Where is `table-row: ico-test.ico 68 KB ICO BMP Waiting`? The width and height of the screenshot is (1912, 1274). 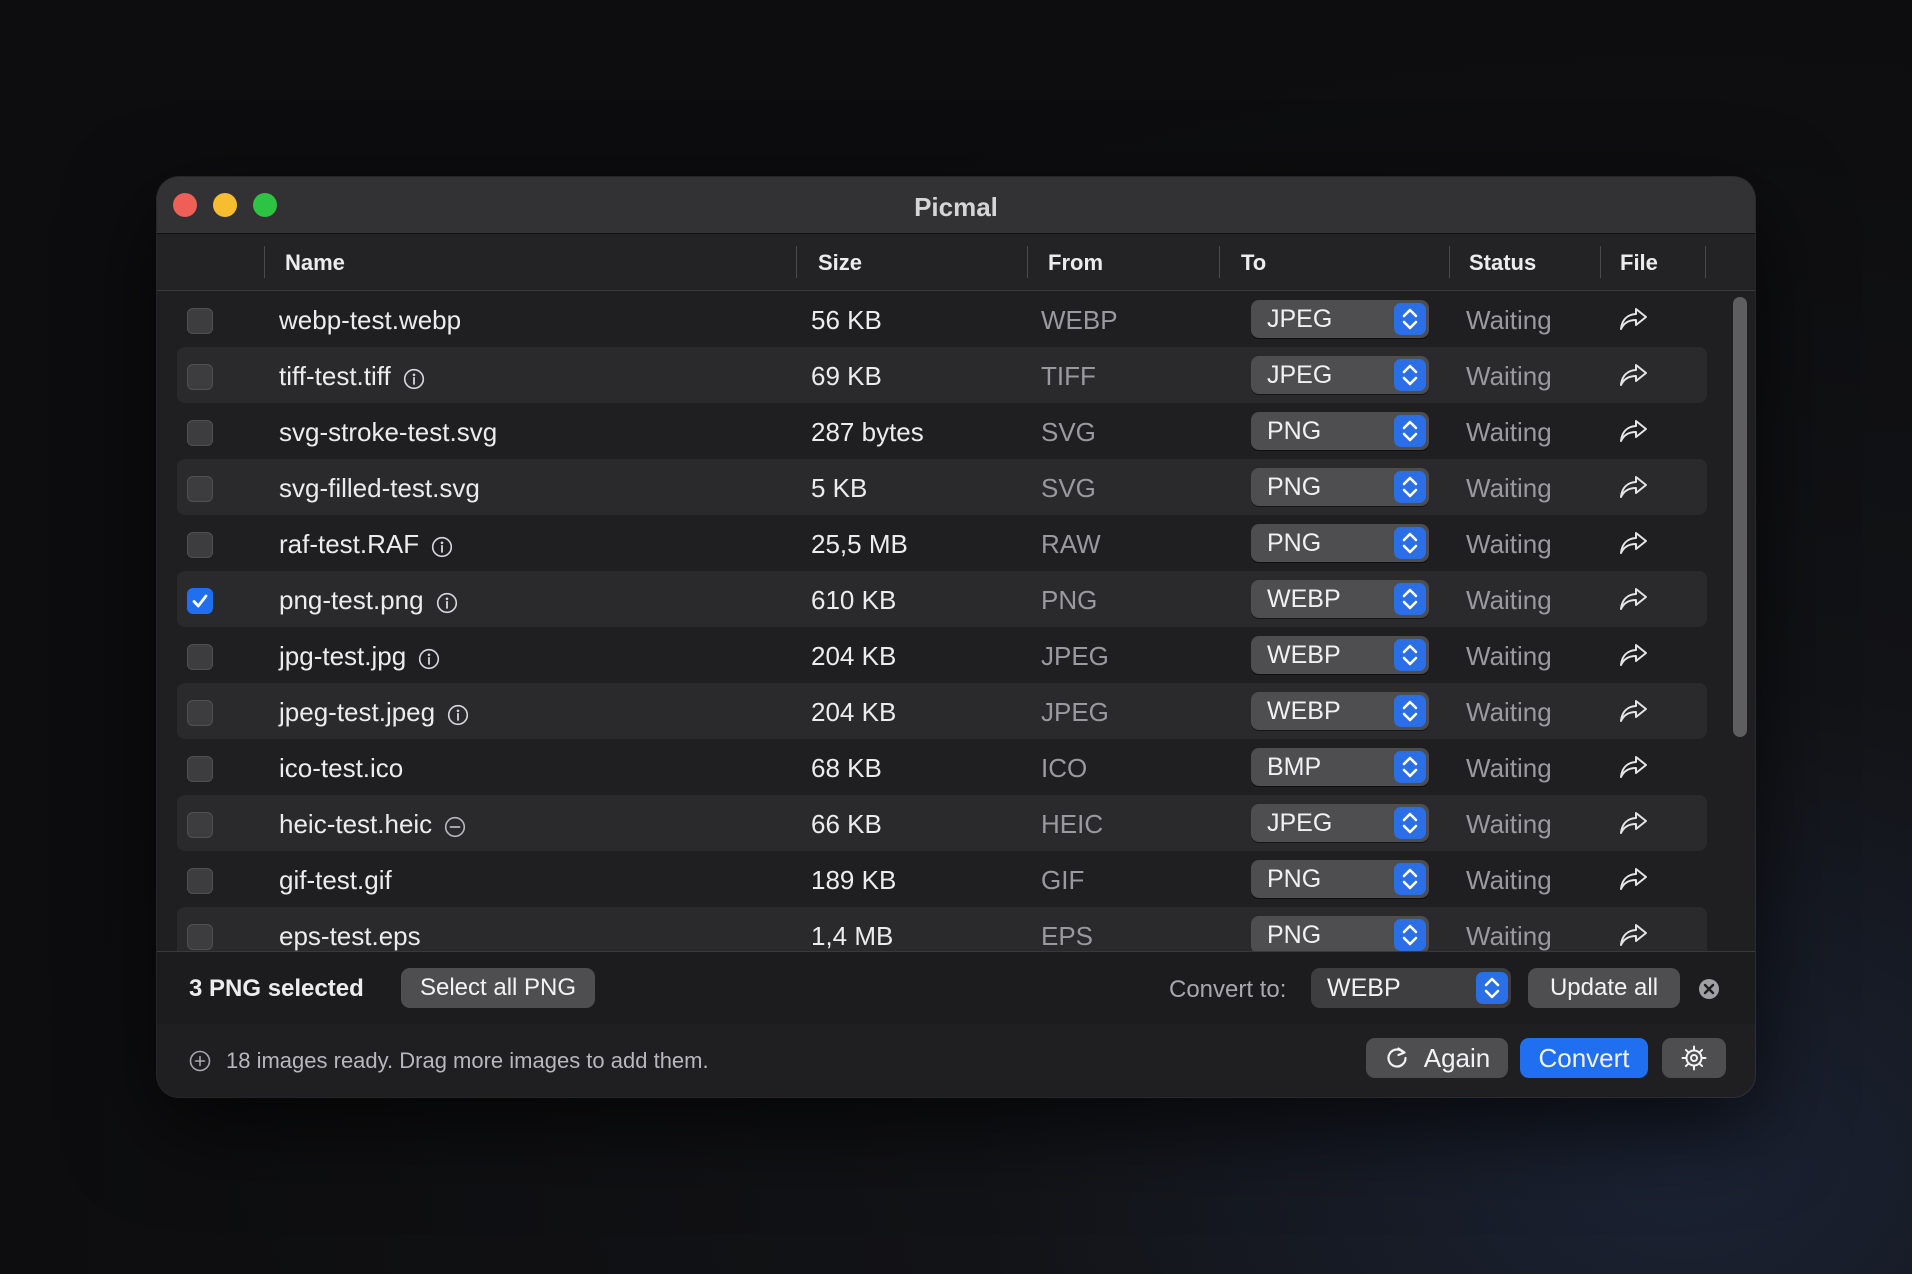
table-row: ico-test.ico 68 KB ICO BMP Waiting is located at coordinates (942, 767).